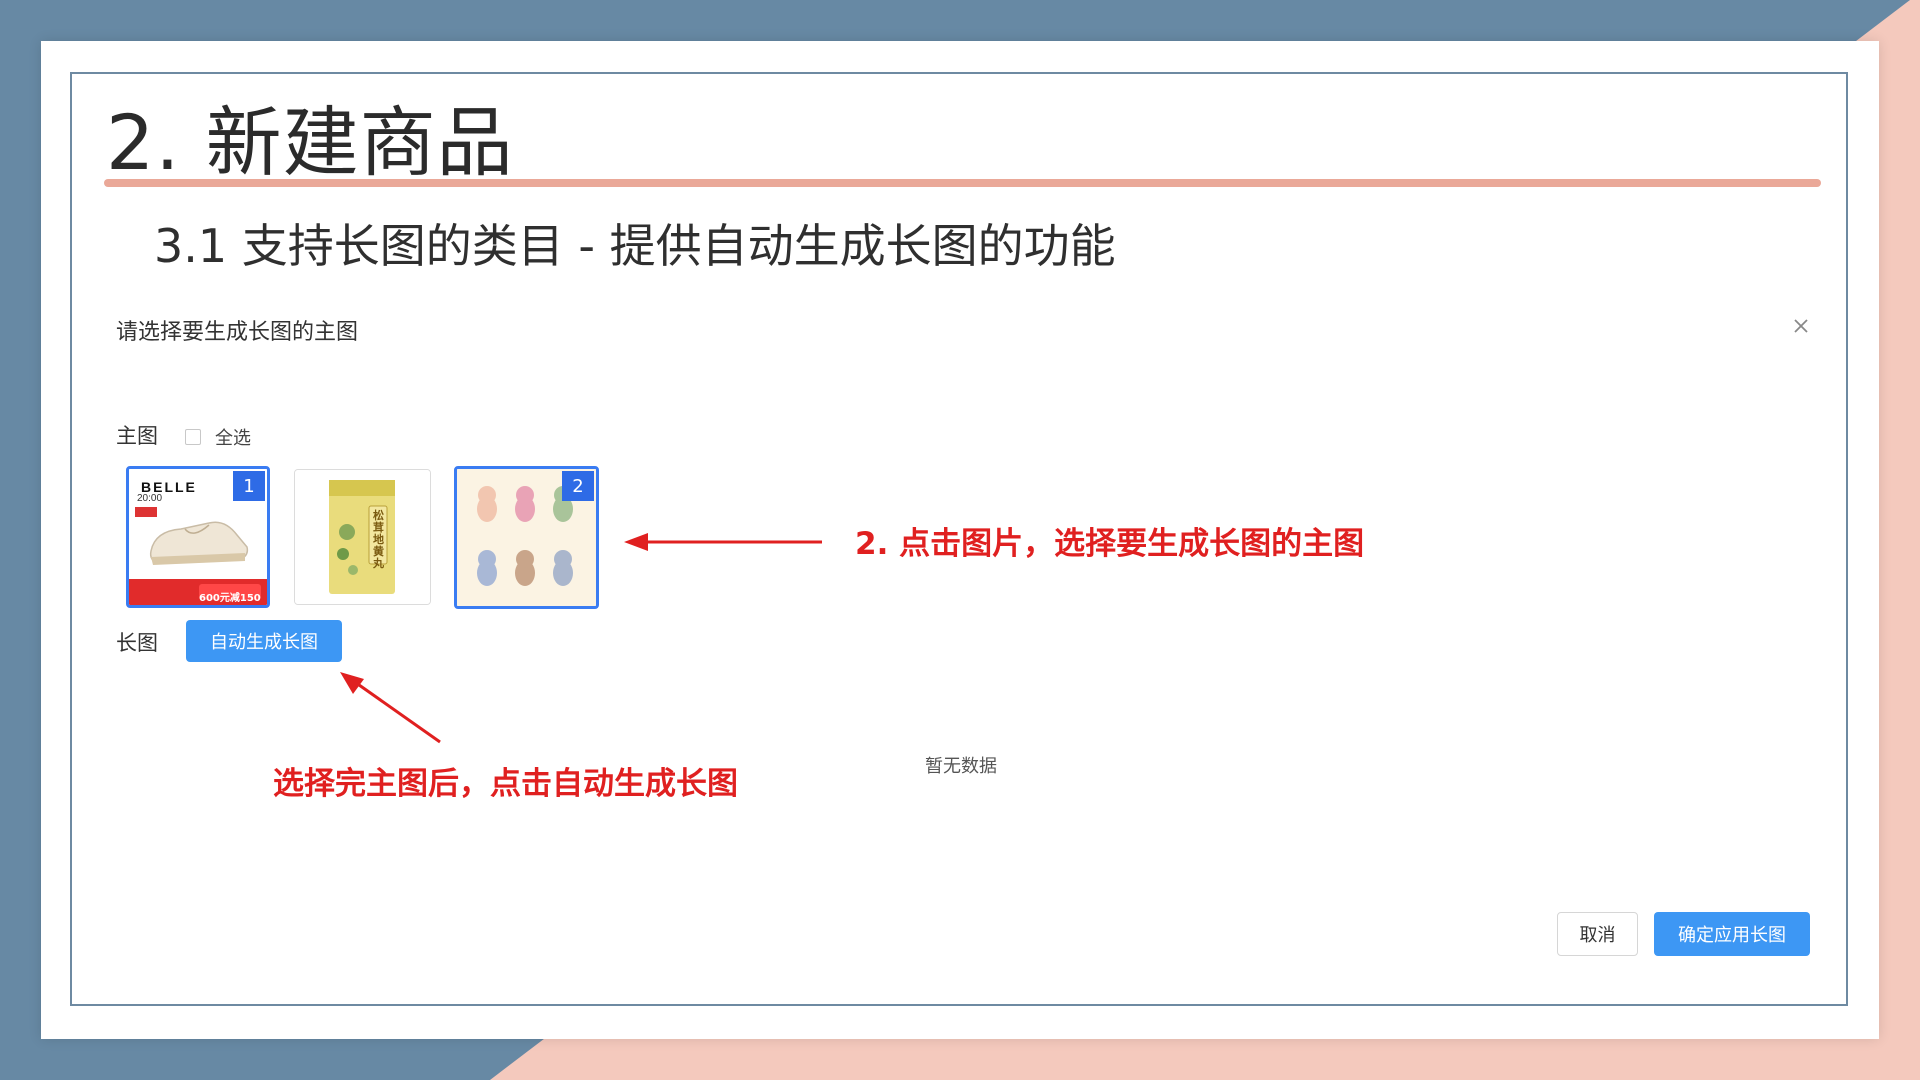  What do you see at coordinates (962, 183) in the screenshot?
I see `title-underline` at bounding box center [962, 183].